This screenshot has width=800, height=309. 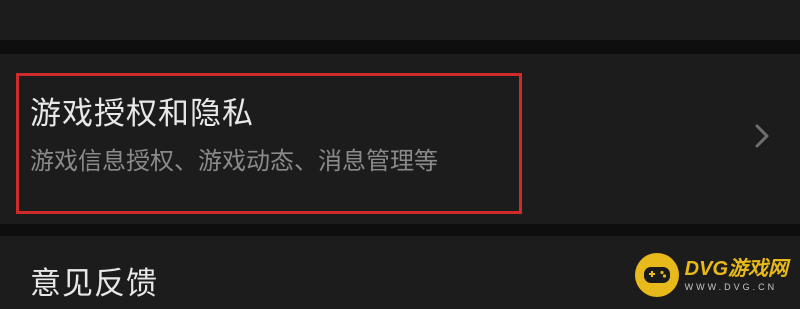 What do you see at coordinates (731, 287) in the screenshot?
I see `watermark-url: WWW.DVG.CN` at bounding box center [731, 287].